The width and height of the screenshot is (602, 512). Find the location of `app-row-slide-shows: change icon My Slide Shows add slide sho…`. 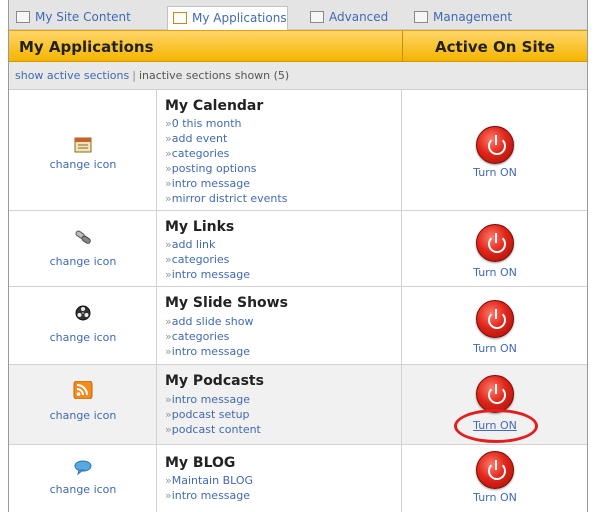

app-row-slide-shows: change icon My Slide Shows add slide sho… is located at coordinates (298, 326).